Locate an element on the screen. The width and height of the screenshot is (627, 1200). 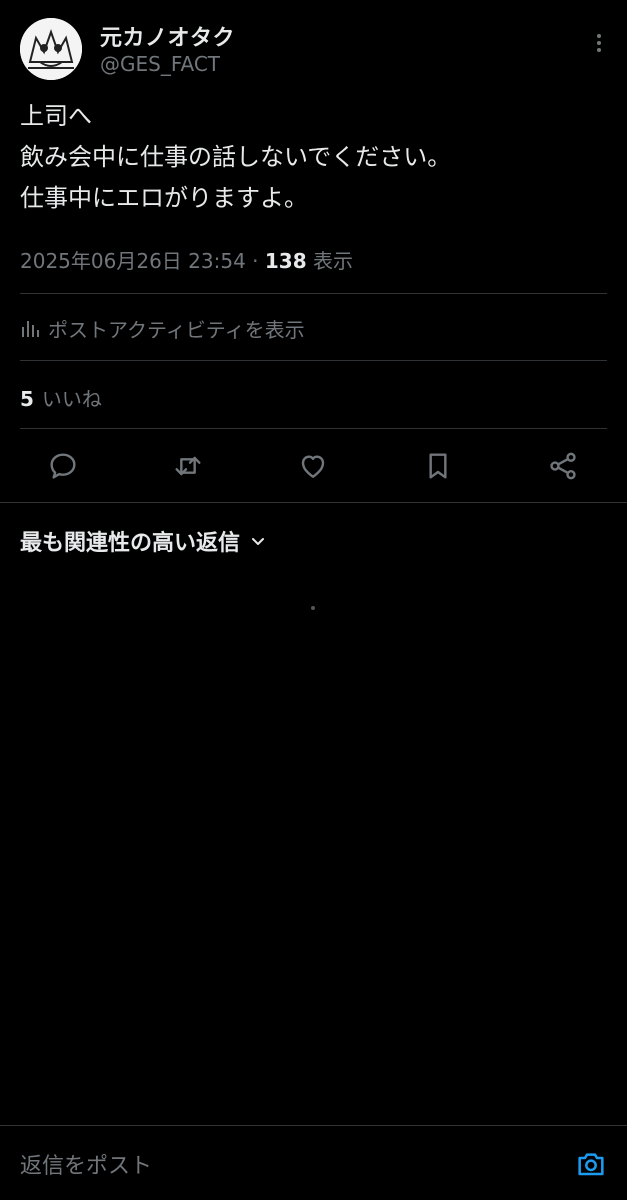
tweet-meta: 2025年06月26日 23:54 · 138 表示 is located at coordinates (186, 259).